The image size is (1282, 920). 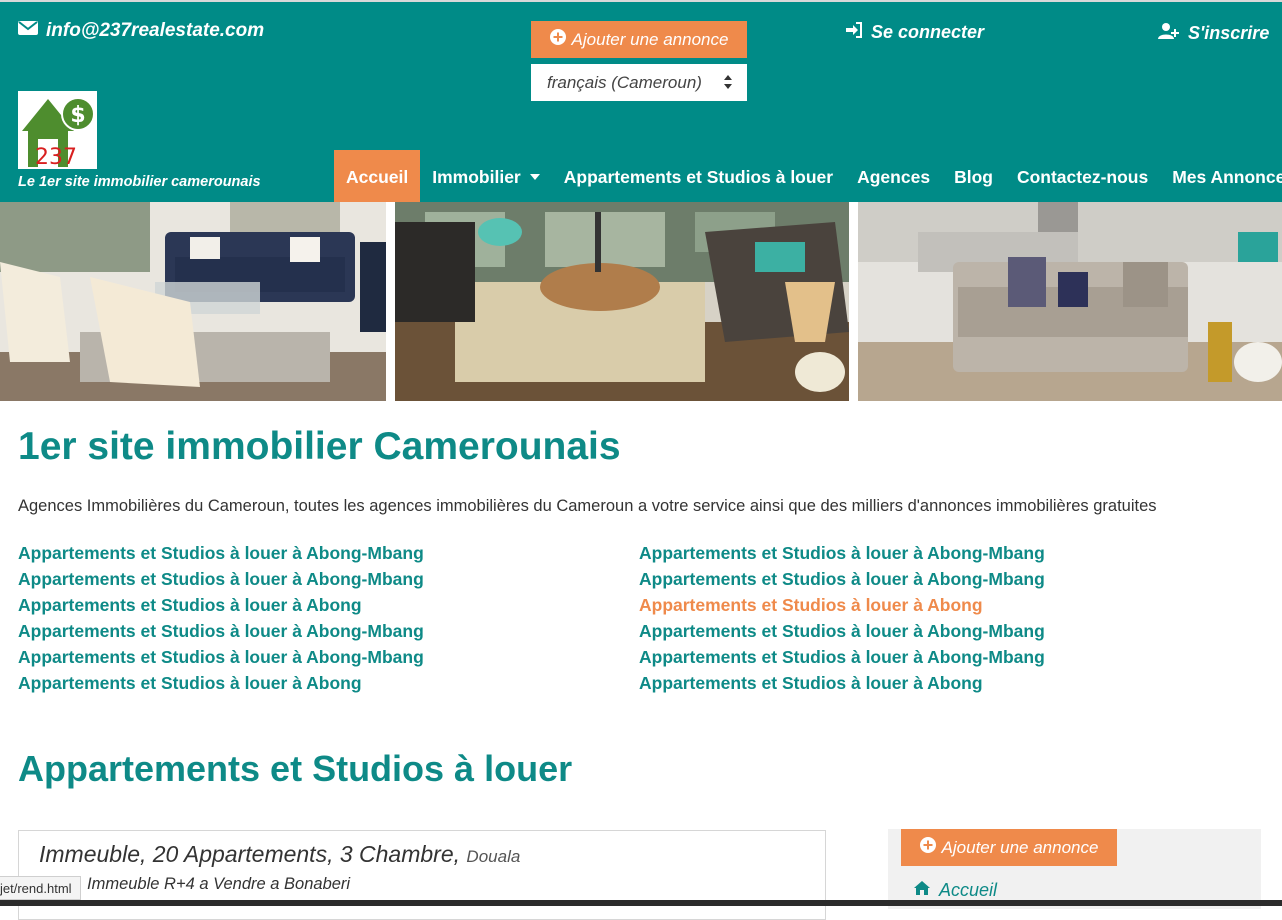 I want to click on envelope-icon, so click(x=28, y=31).